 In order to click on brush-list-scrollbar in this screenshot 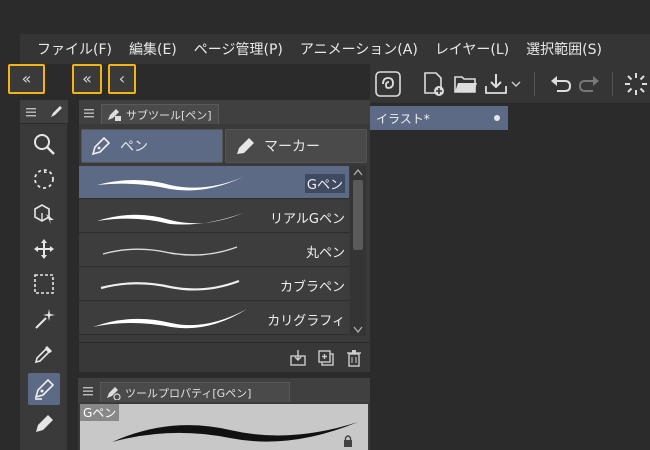, I will do `click(358, 251)`.